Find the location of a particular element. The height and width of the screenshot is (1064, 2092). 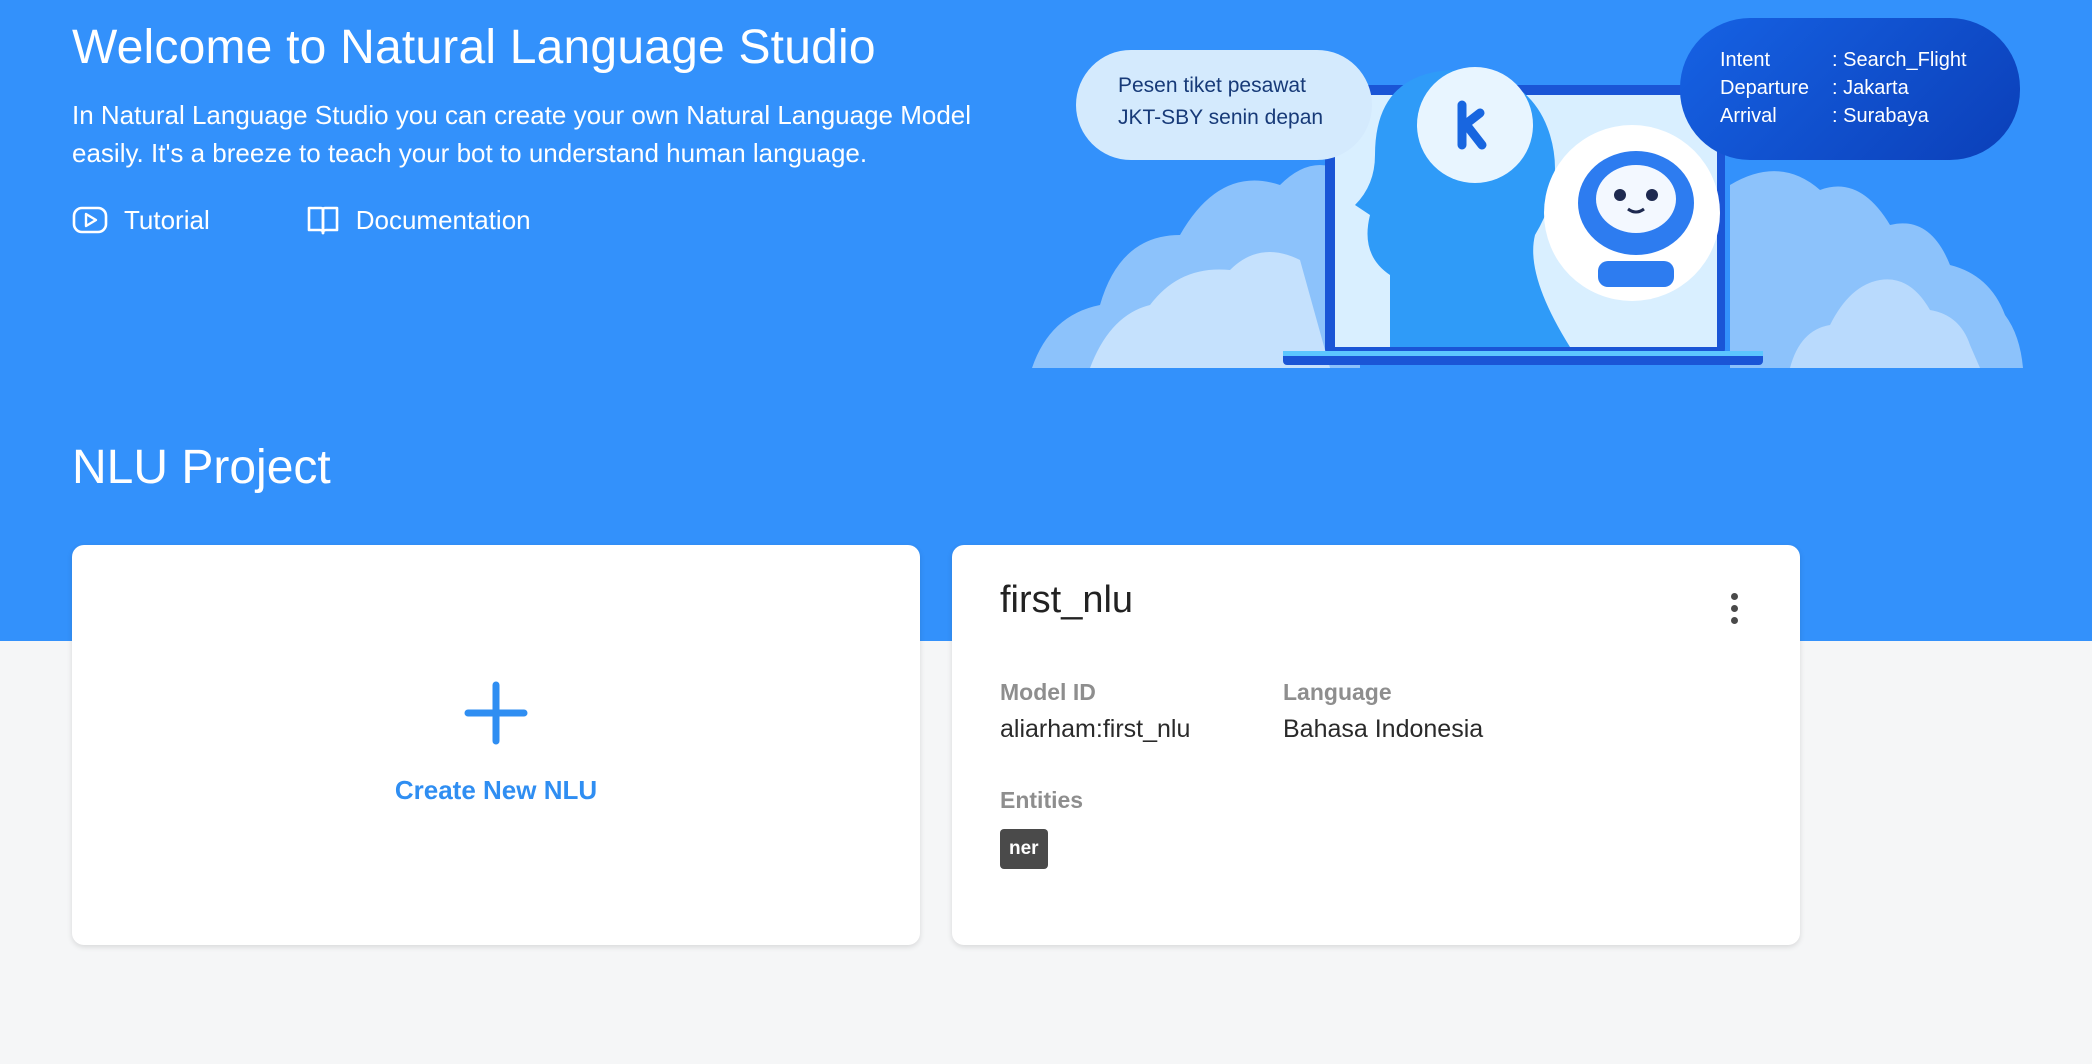

play-circle-icon is located at coordinates (90, 220).